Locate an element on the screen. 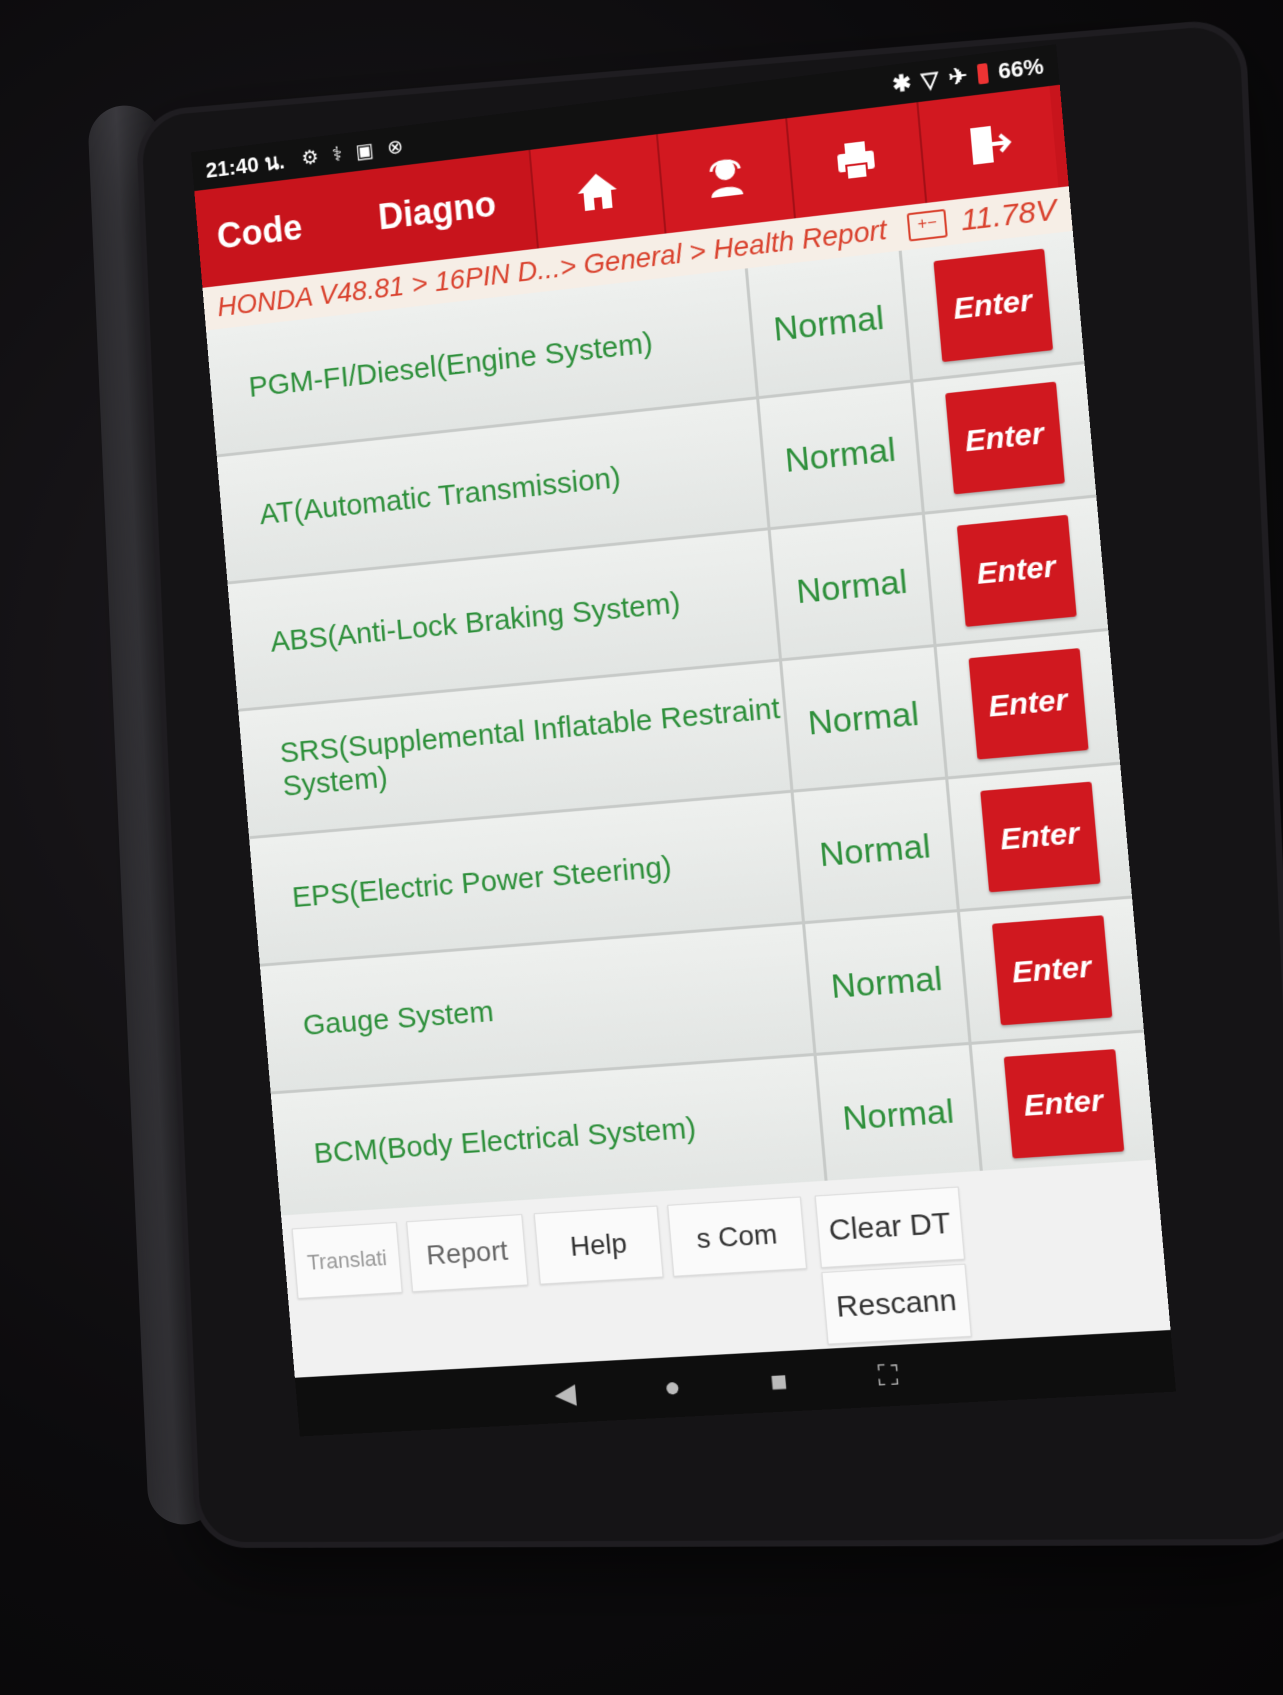  airplane-icon: ✈ is located at coordinates (958, 76).